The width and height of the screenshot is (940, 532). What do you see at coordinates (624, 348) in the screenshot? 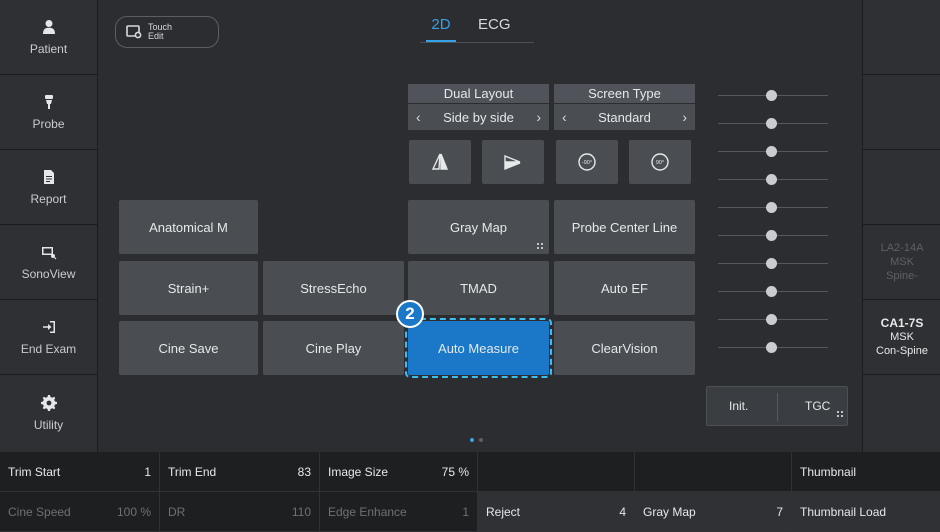
I see `clearvision-button: ClearVision` at bounding box center [624, 348].